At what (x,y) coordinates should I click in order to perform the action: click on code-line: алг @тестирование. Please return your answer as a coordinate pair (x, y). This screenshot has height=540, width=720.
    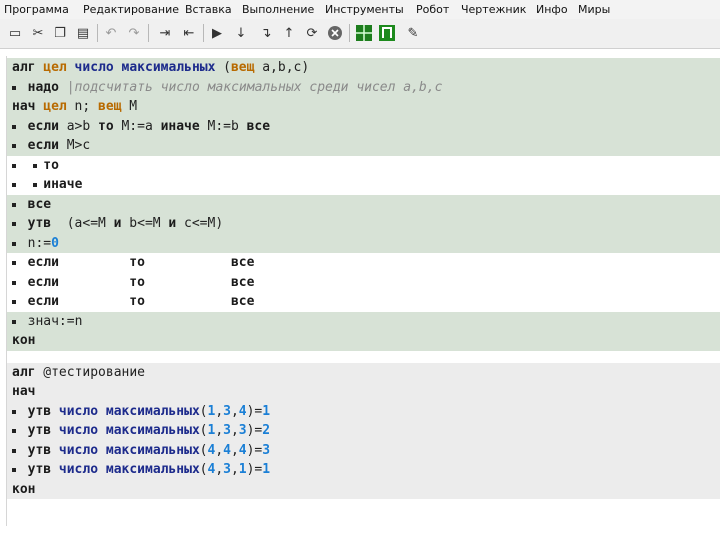
    Looking at the image, I should click on (363, 372).